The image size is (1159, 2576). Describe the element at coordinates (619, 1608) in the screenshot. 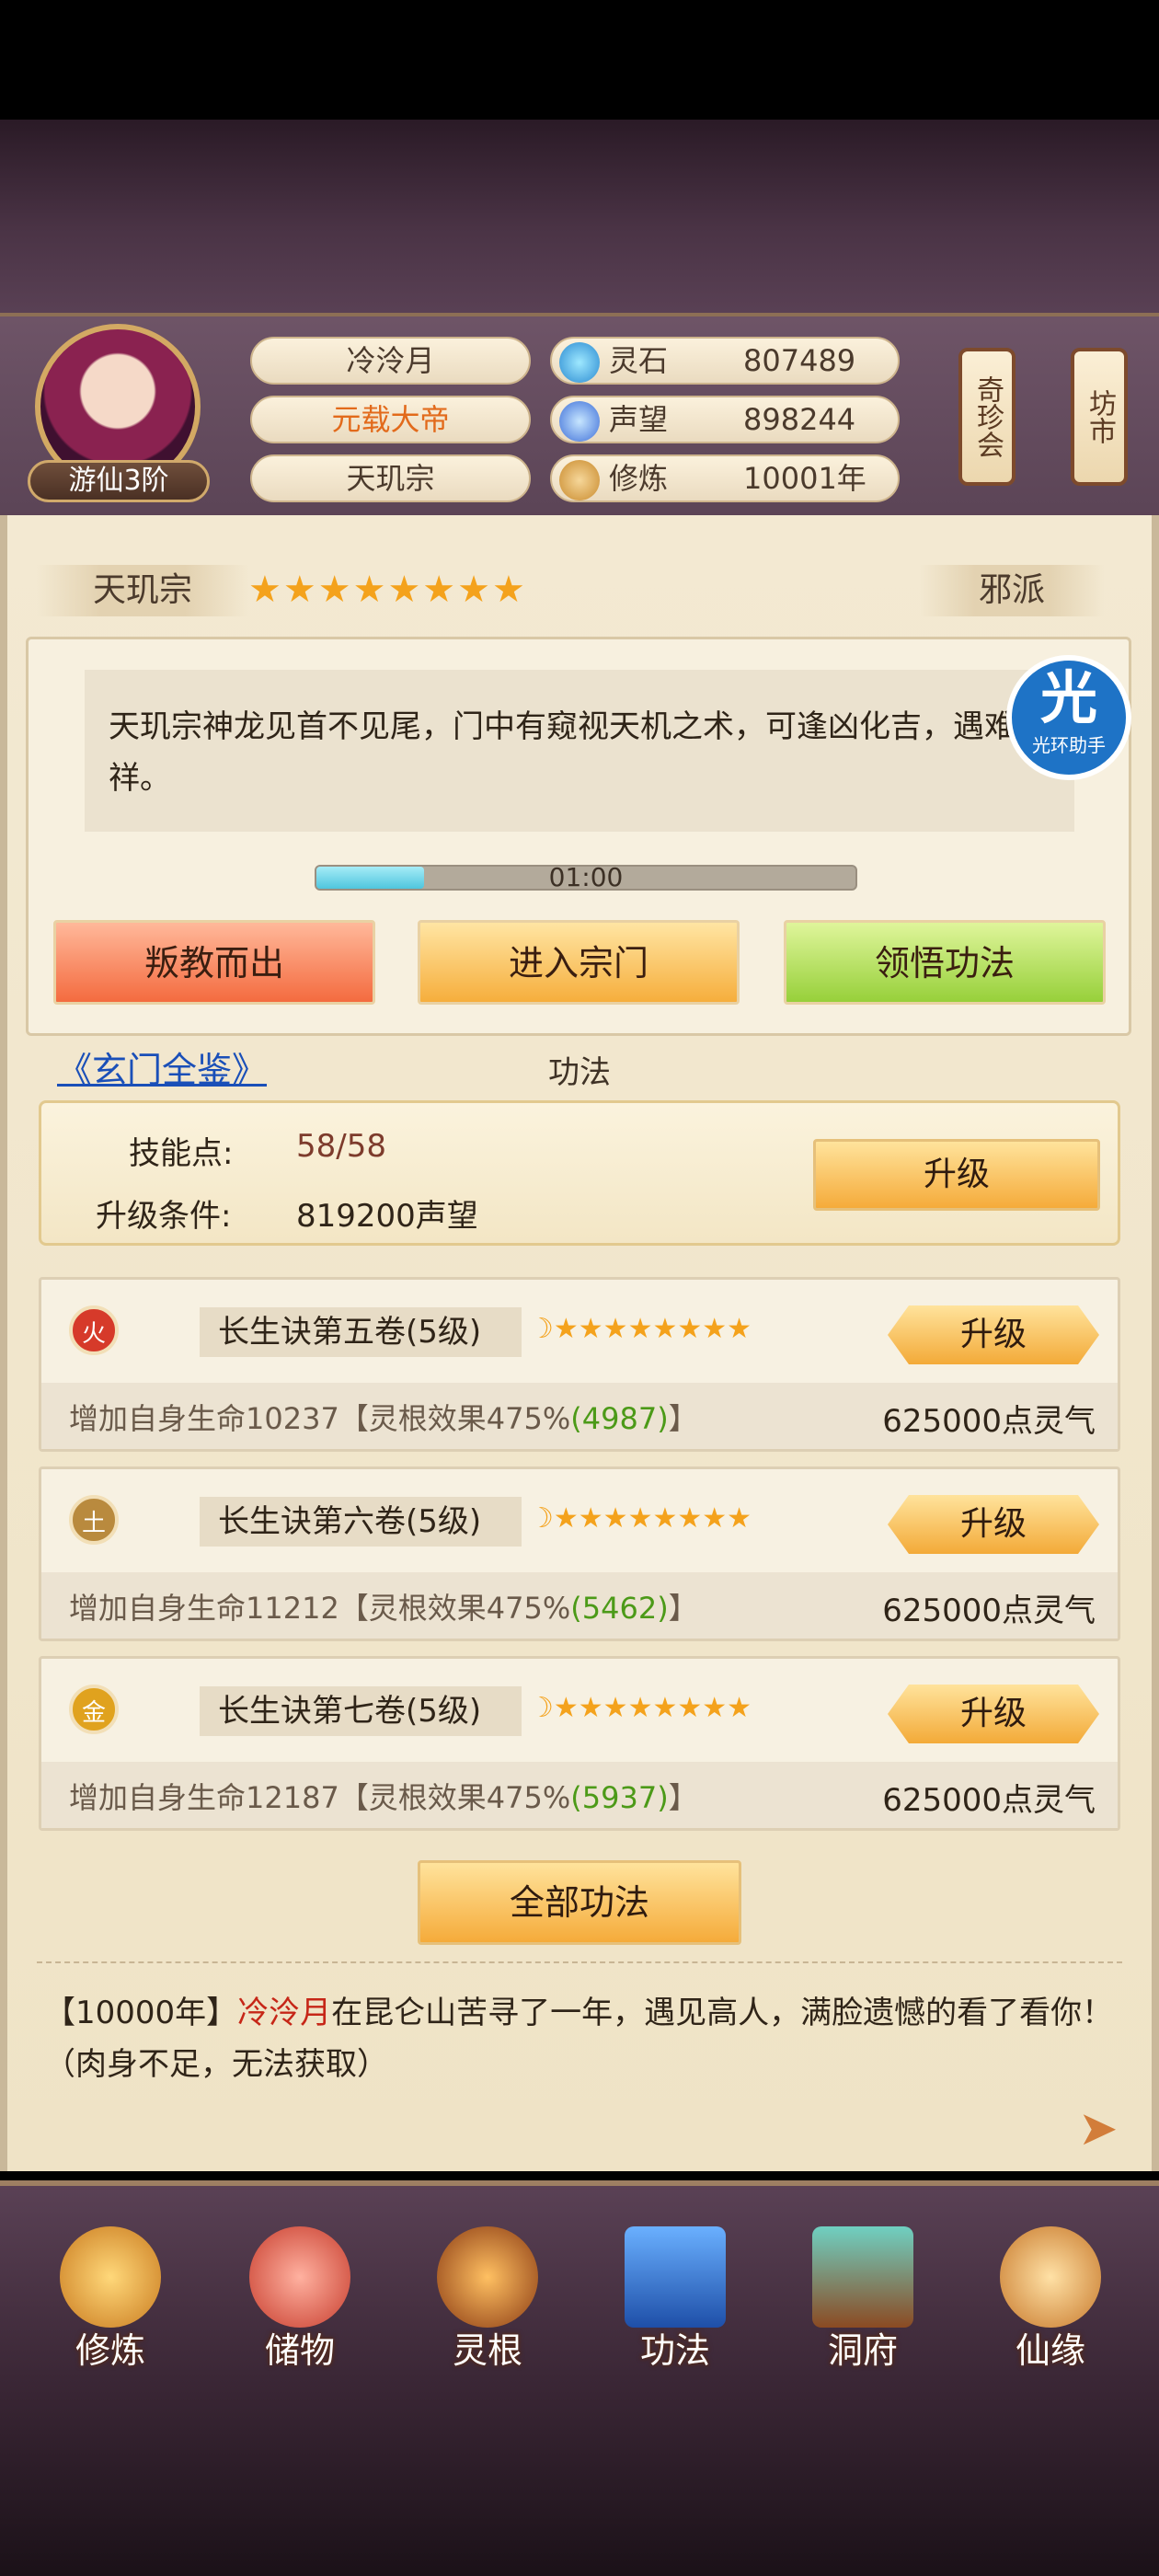

I see `effect-bonus: (5462)` at that location.